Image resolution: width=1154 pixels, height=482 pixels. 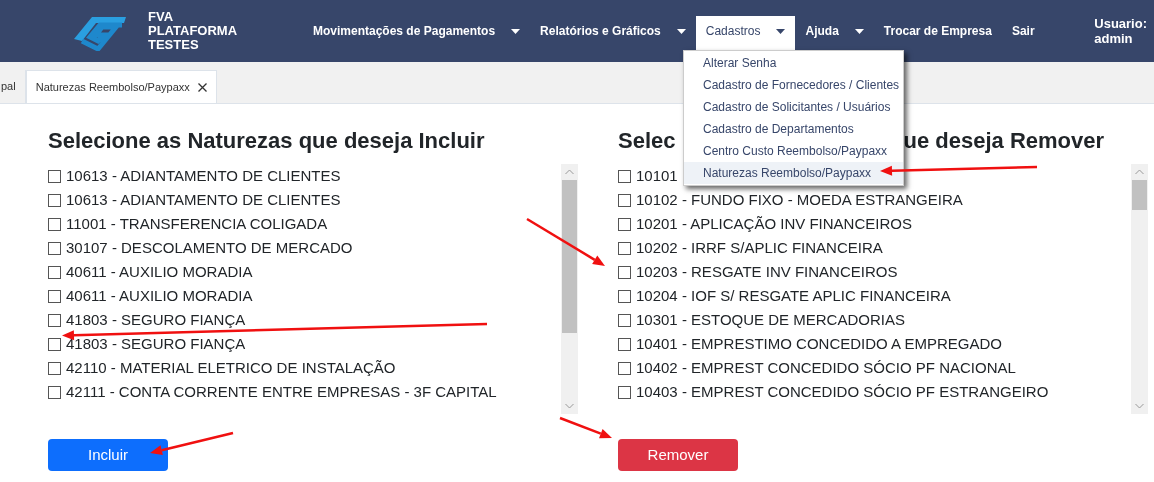 What do you see at coordinates (799, 199) in the screenshot?
I see `list-item-label: 10102 - FUNDO FIXO - MOEDA ESTRANGEIRA` at bounding box center [799, 199].